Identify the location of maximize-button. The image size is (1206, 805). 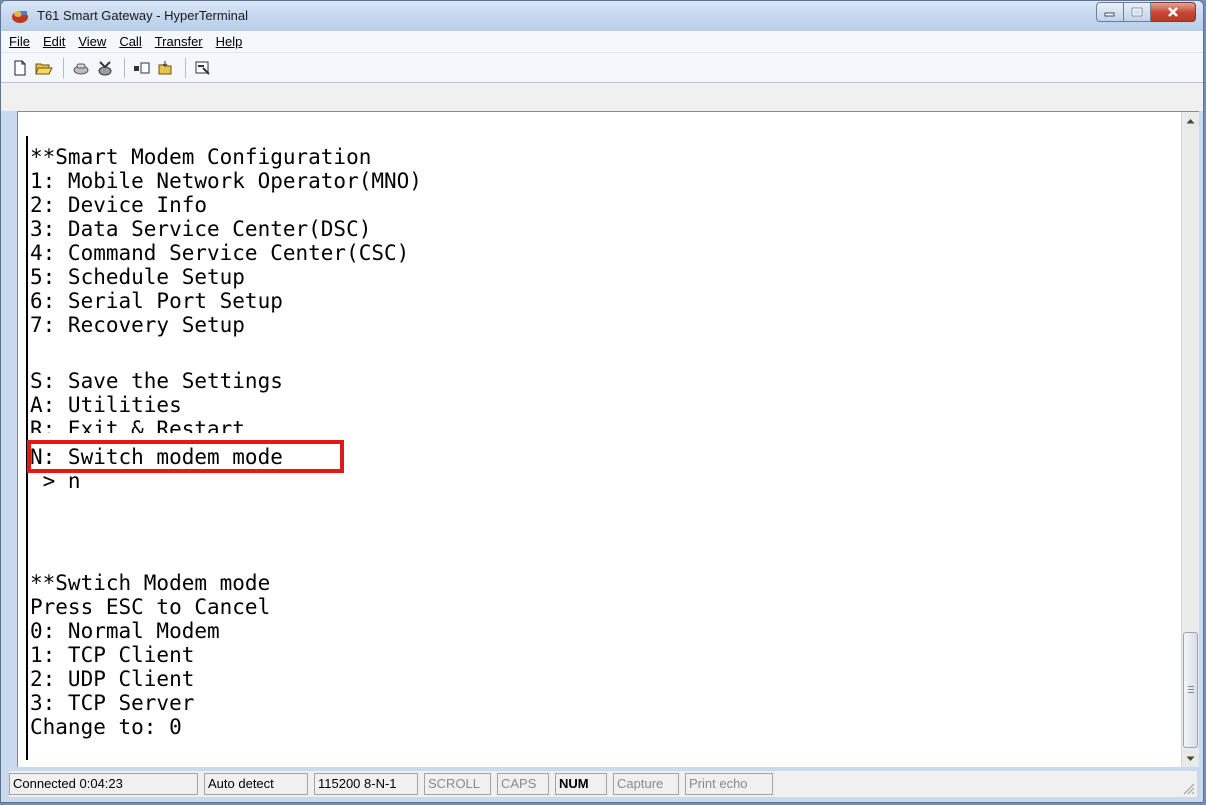
(1137, 12).